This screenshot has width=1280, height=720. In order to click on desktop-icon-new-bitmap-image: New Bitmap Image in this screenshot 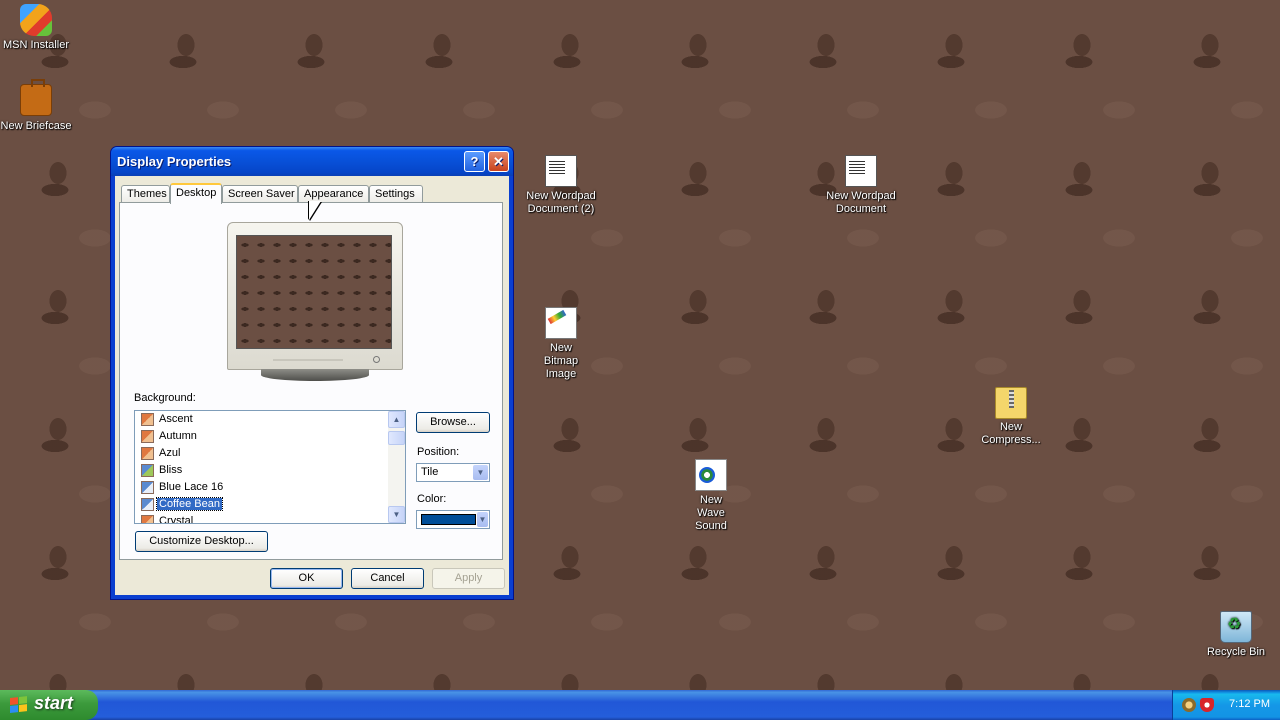, I will do `click(561, 344)`.